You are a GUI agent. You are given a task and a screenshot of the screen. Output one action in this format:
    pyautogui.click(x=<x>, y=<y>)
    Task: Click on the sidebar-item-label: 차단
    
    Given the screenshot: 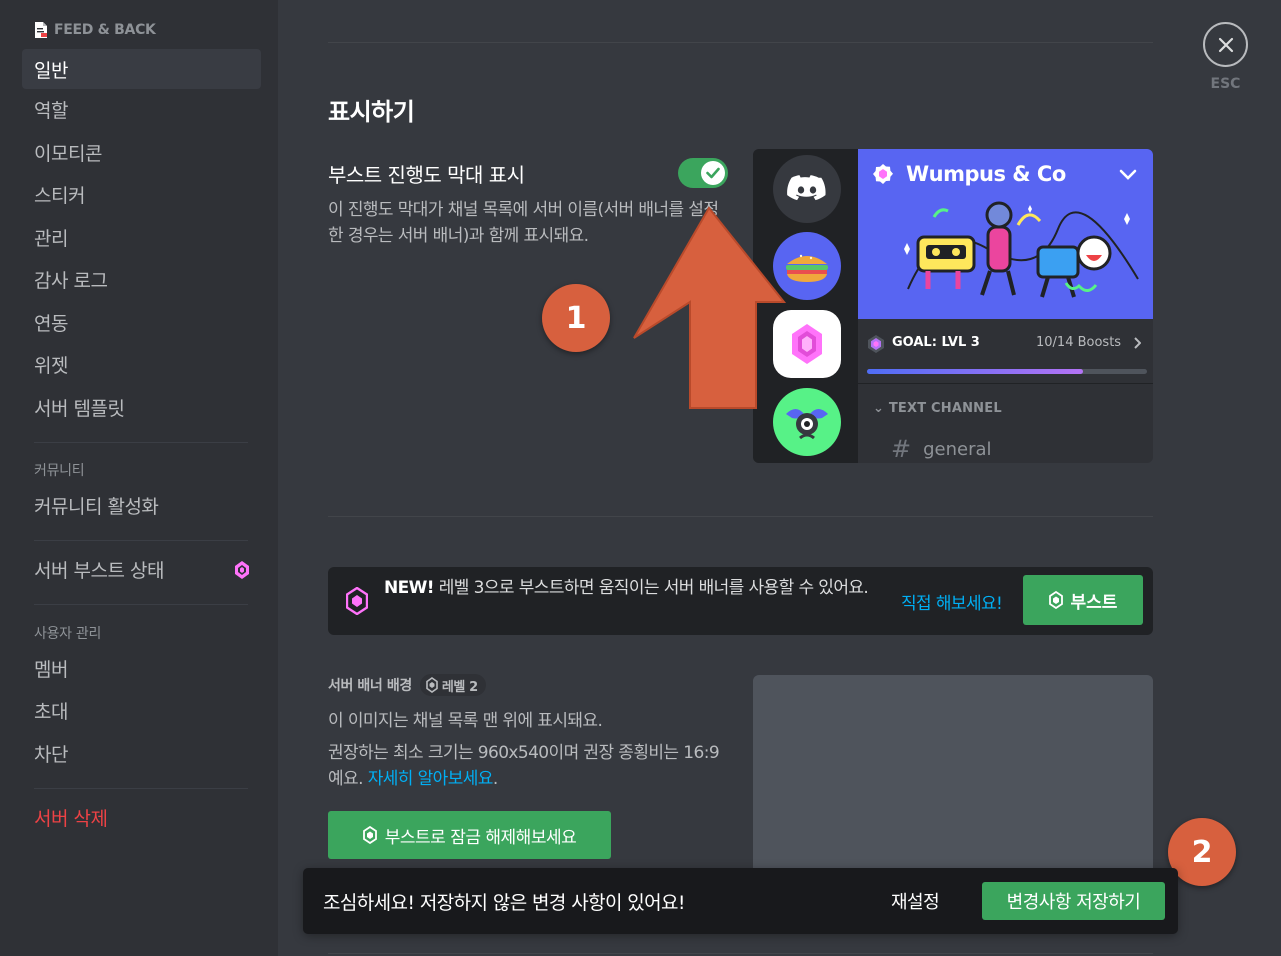 What is the action you would take?
    pyautogui.click(x=51, y=754)
    